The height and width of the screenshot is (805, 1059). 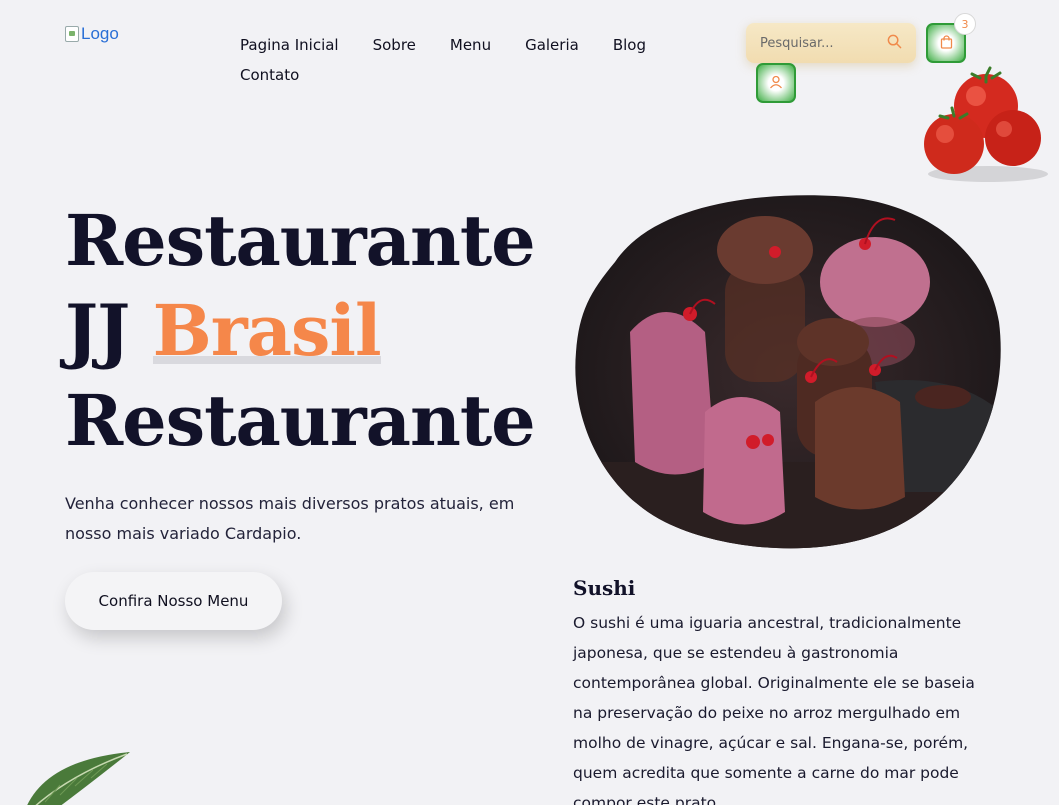 I want to click on search-box, so click(x=831, y=43).